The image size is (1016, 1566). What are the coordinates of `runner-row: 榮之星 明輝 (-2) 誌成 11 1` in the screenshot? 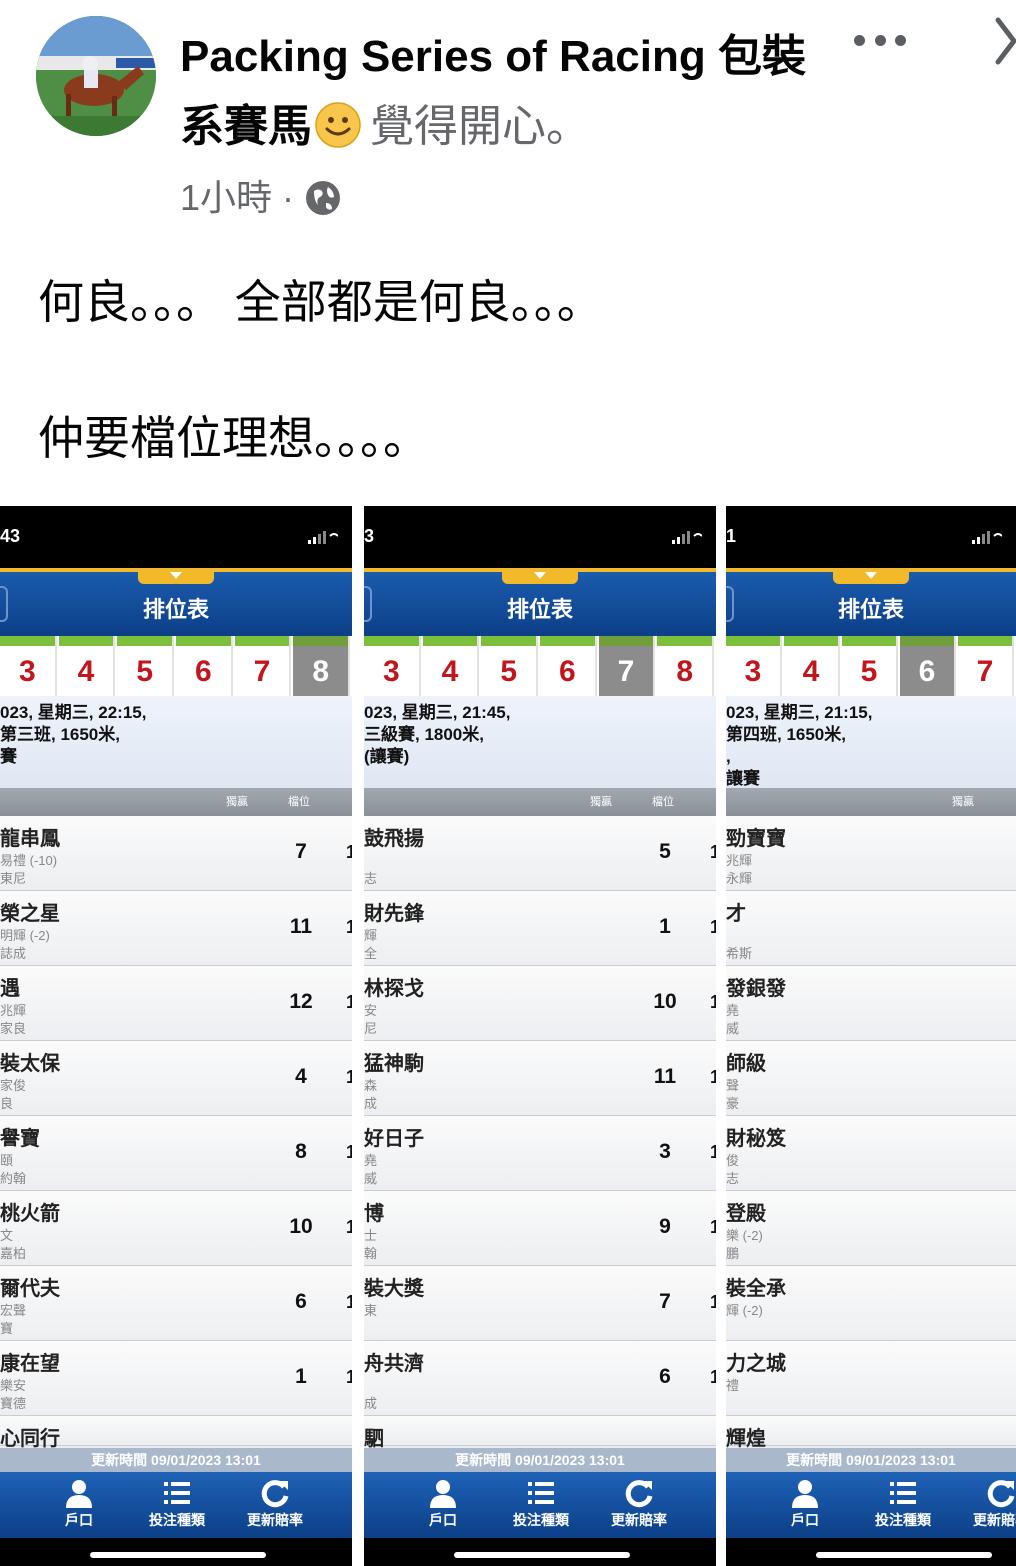 It's located at (176, 928).